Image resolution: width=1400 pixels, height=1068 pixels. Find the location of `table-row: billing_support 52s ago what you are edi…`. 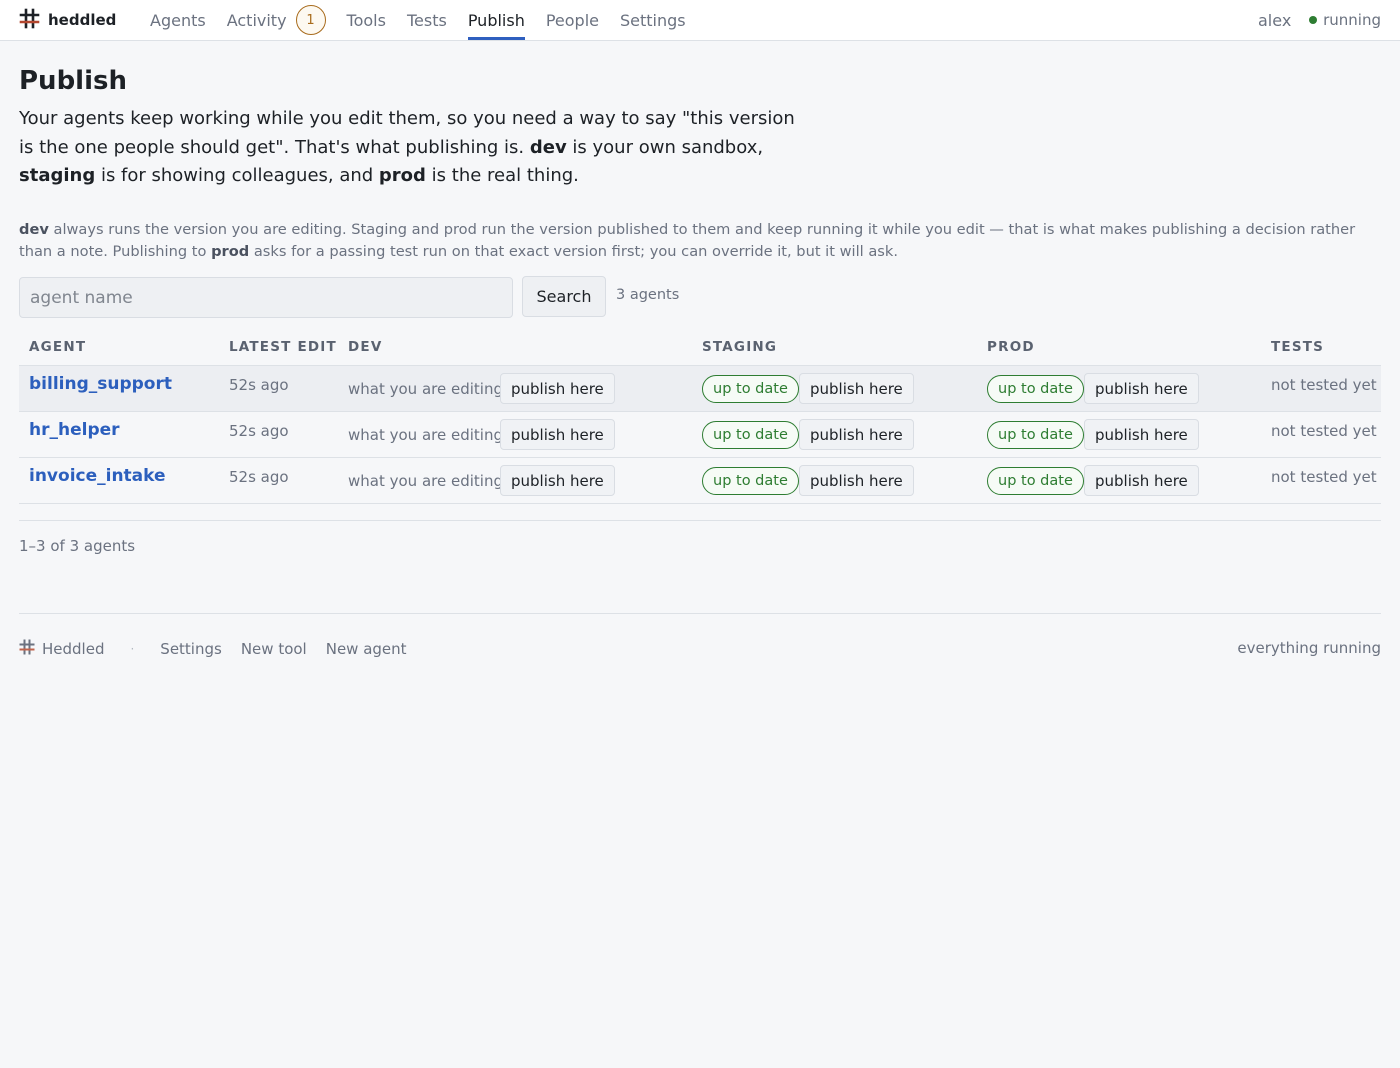

table-row: billing_support 52s ago what you are edi… is located at coordinates (700, 389).